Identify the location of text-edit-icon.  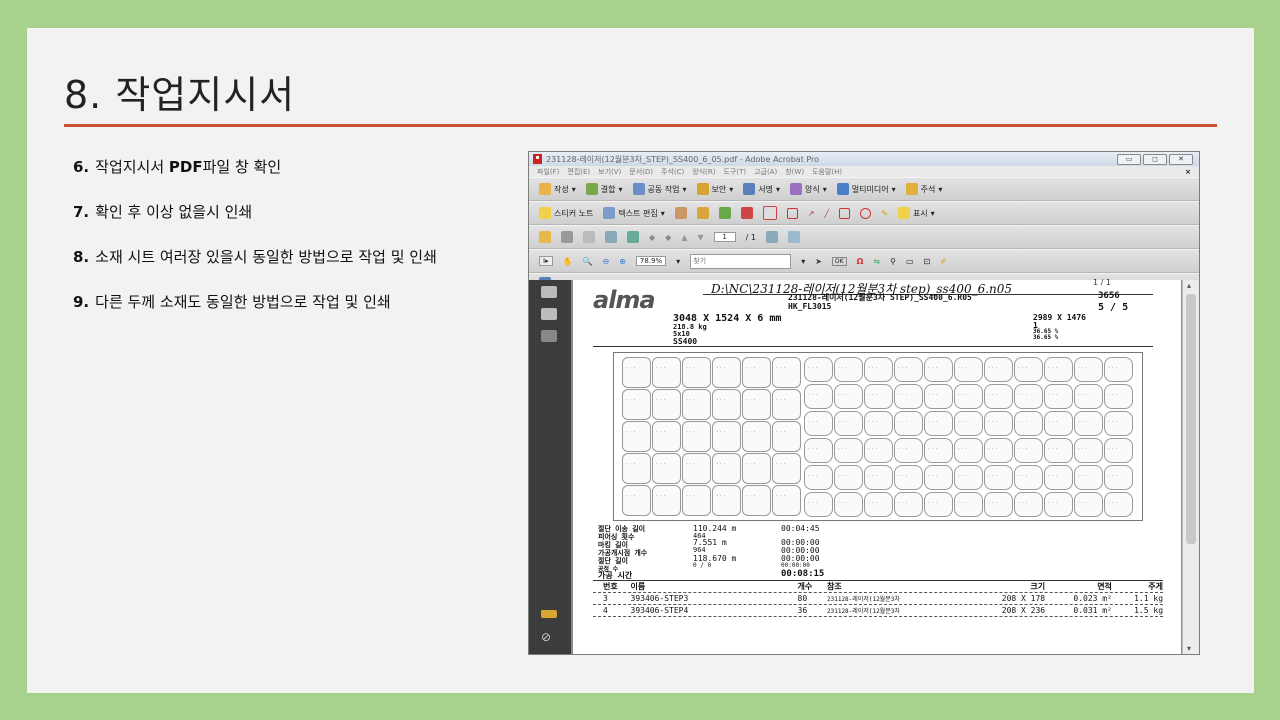
(609, 213).